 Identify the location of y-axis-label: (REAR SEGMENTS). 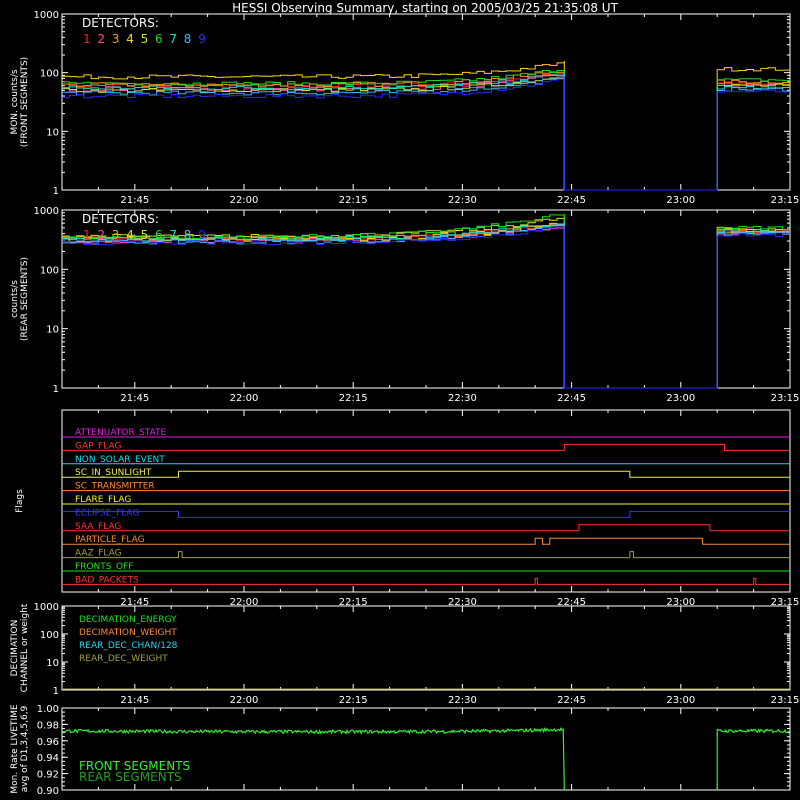
(25, 299).